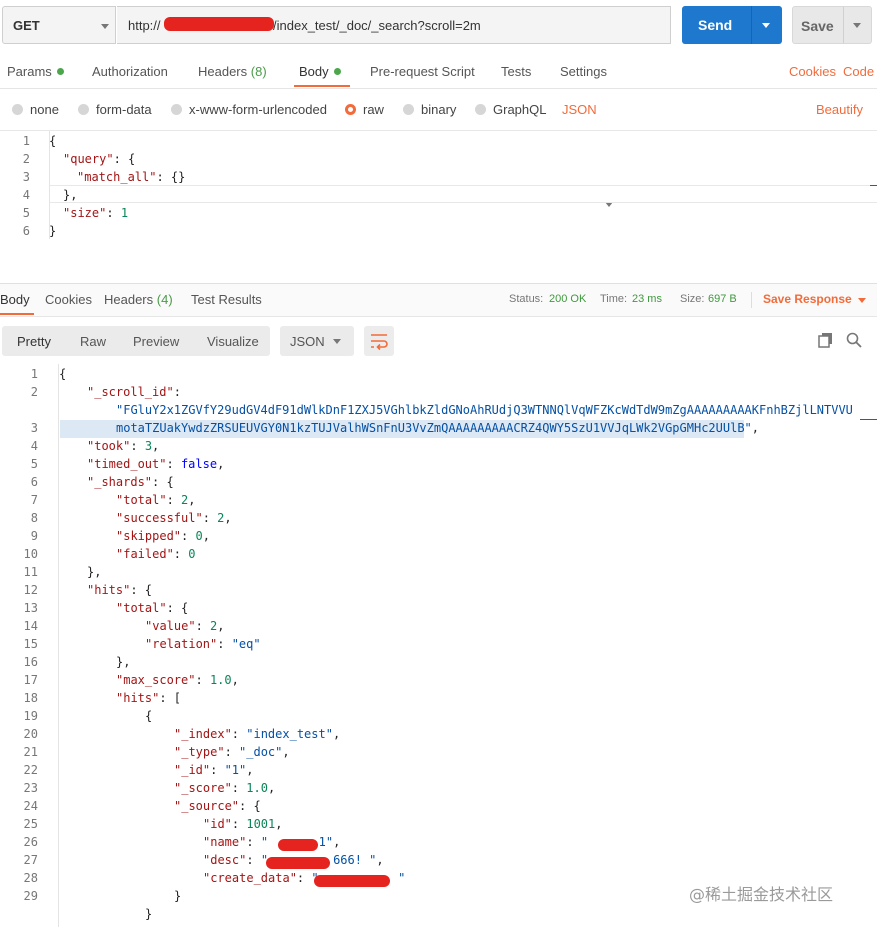 The height and width of the screenshot is (927, 877). Describe the element at coordinates (320, 71) in the screenshot. I see `tab-body: Body` at that location.